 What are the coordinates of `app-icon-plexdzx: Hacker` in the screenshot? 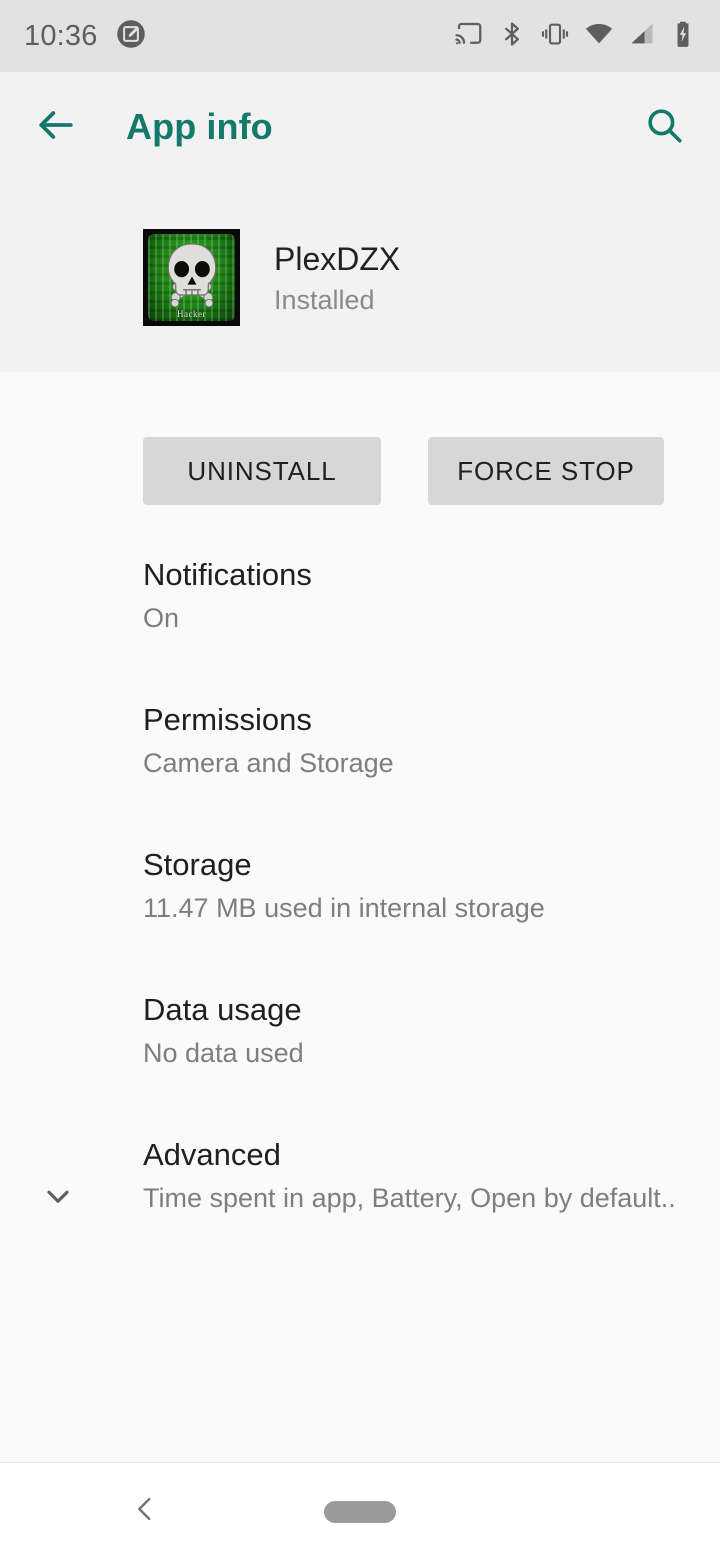 It's located at (191, 277).